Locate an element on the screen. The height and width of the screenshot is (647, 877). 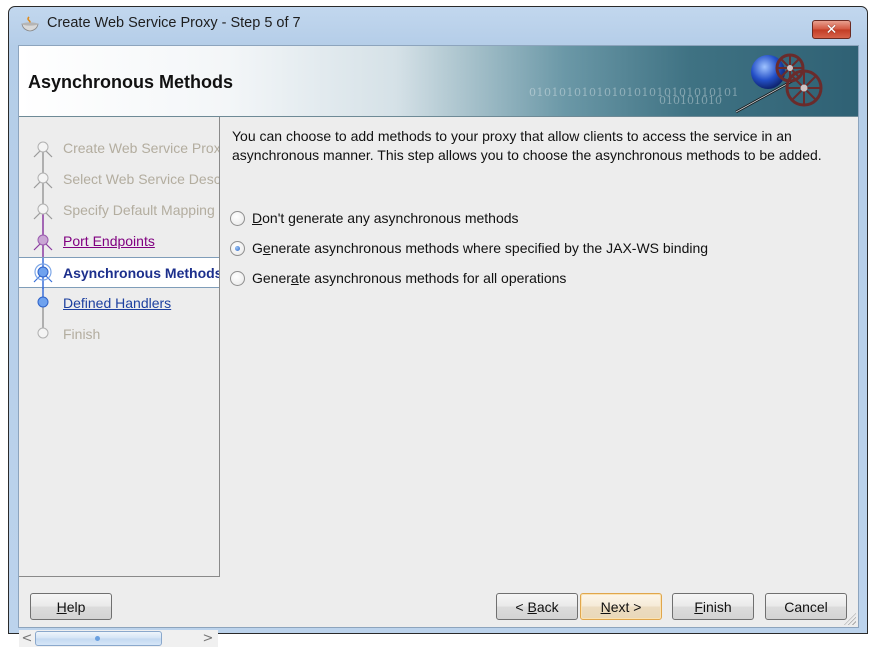
title-bar: Create Web Service Proxy - Step 5 of 7 ✕ is located at coordinates (438, 24).